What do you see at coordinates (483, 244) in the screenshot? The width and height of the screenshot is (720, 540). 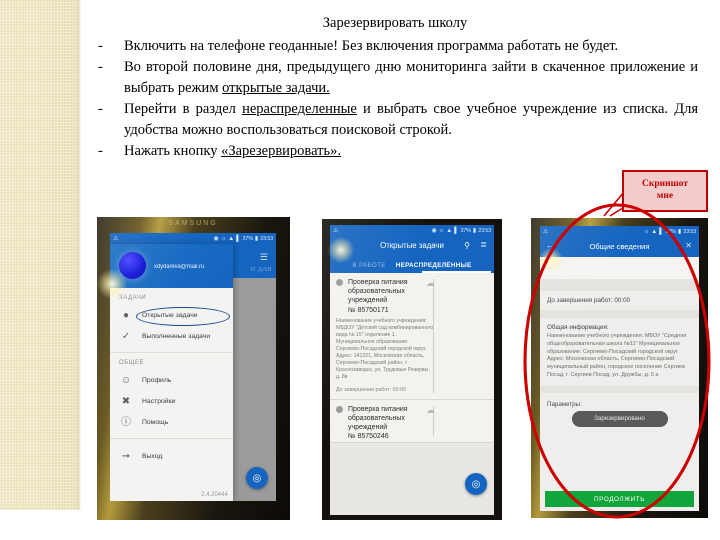 I see `filter-icon: ≣` at bounding box center [483, 244].